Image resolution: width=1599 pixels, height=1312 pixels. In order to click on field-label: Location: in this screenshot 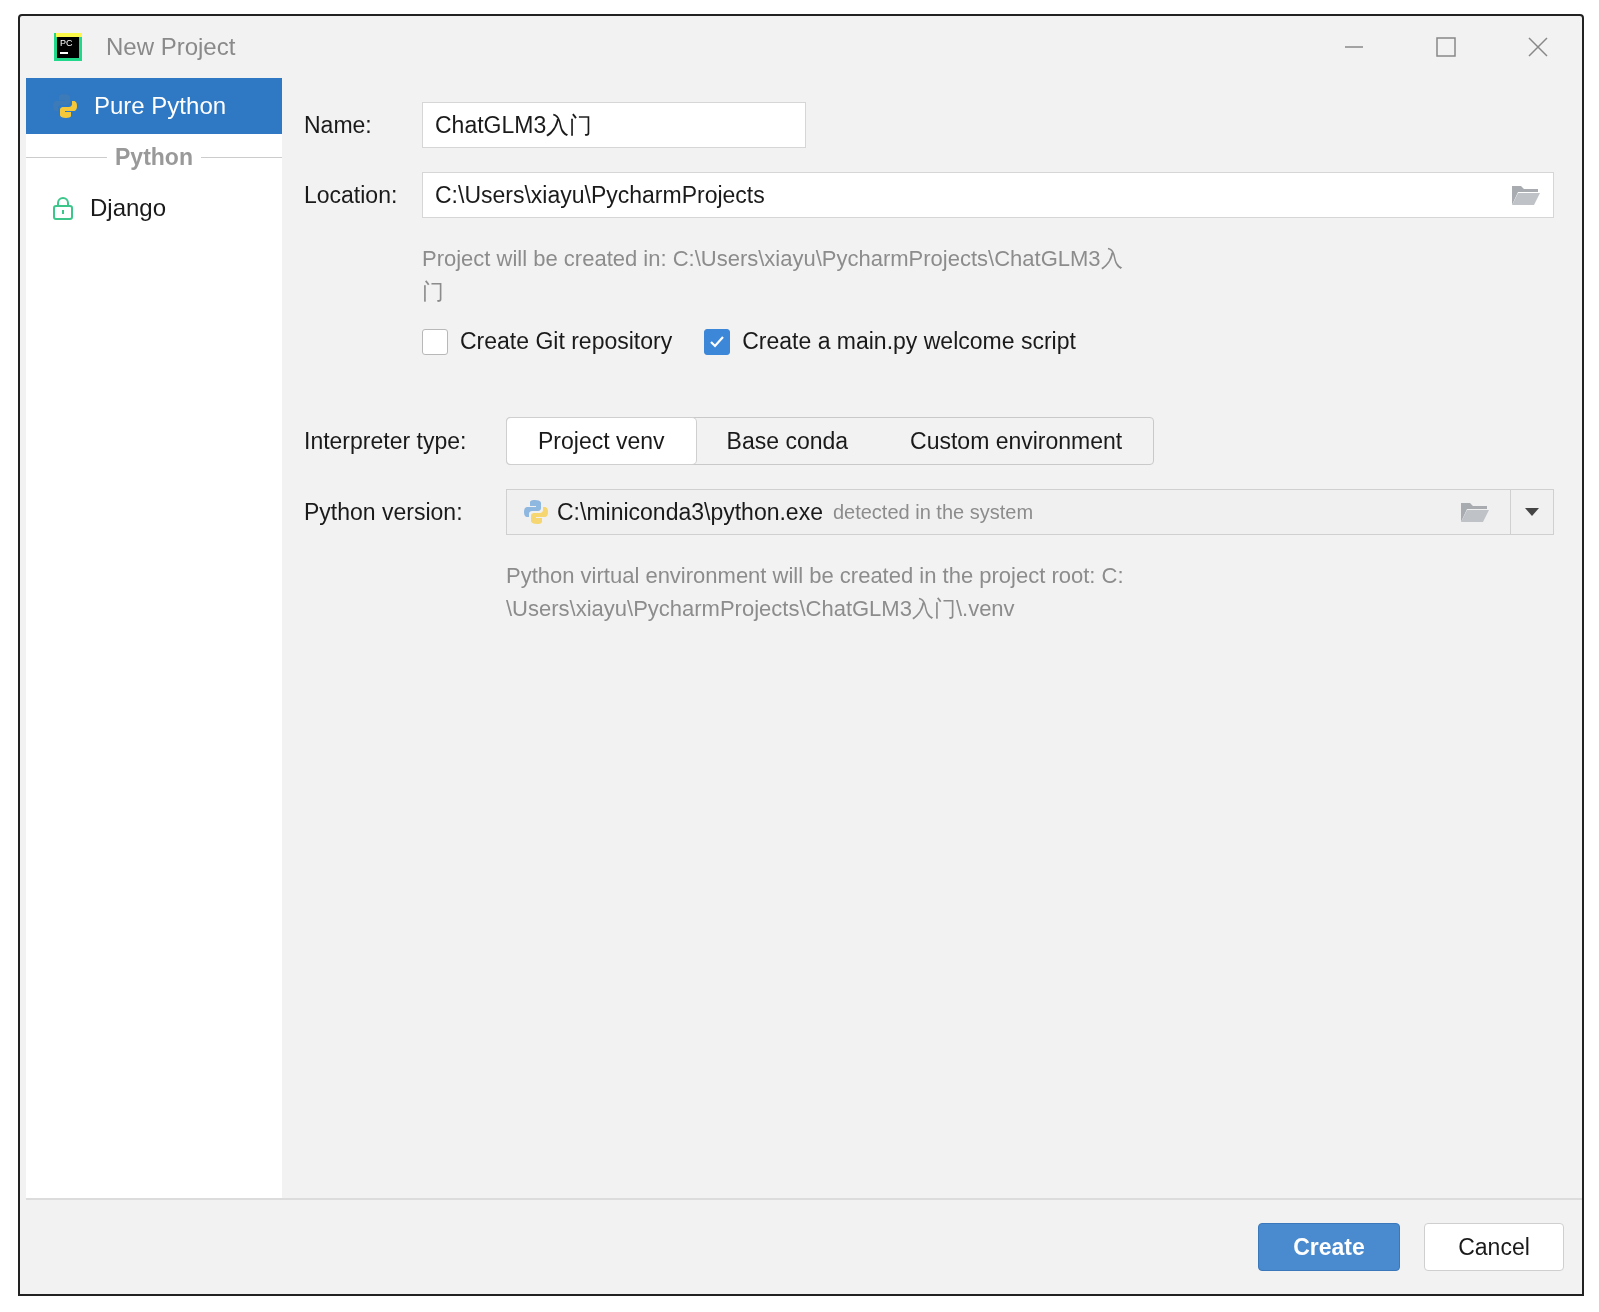, I will do `click(351, 195)`.